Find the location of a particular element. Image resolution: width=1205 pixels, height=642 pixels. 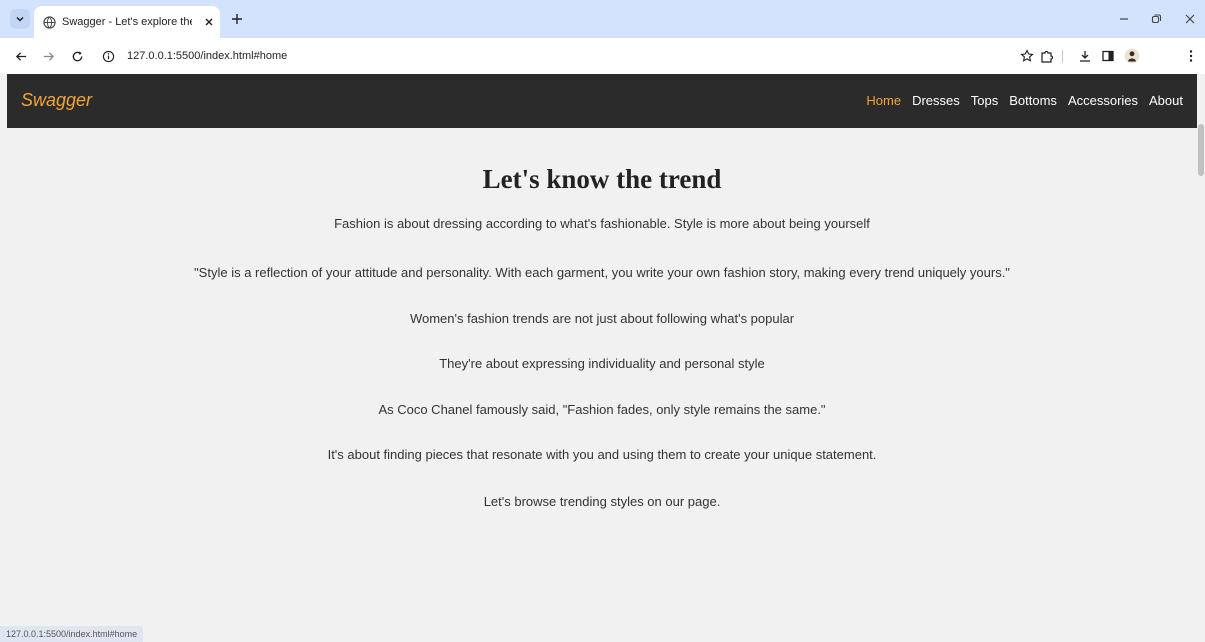

plus-icon is located at coordinates (237, 19).